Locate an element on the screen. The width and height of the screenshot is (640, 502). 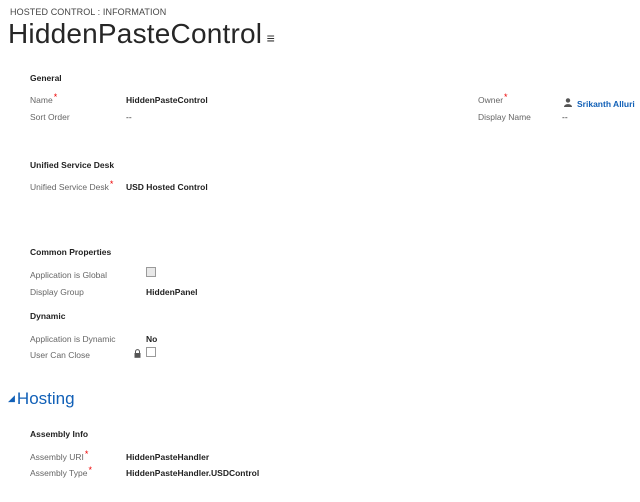
app-dynamic-label: Application is Dynamic is located at coordinates (73, 339).